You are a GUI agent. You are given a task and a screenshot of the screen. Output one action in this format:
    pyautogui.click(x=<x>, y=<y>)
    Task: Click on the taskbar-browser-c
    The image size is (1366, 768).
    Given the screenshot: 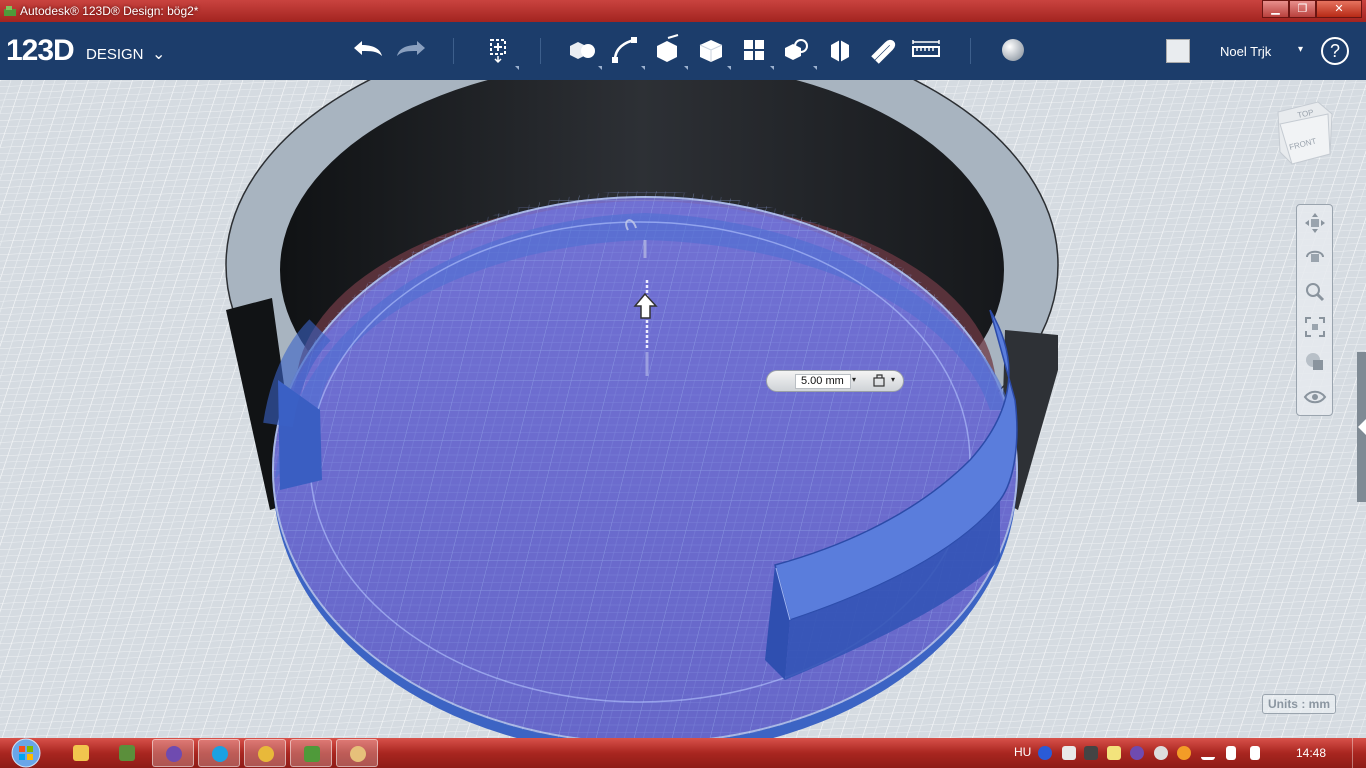 What is the action you would take?
    pyautogui.click(x=173, y=753)
    